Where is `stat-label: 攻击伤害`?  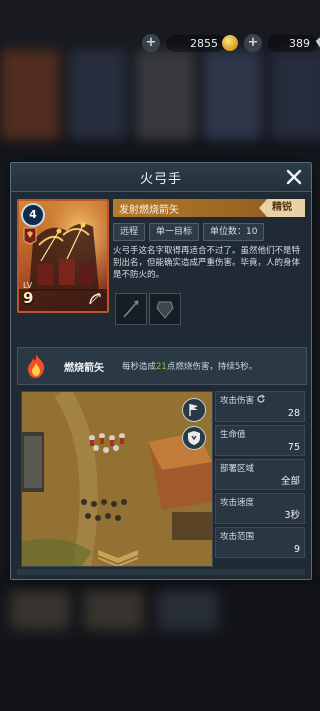
stat-label: 攻击伤害 is located at coordinates (237, 401).